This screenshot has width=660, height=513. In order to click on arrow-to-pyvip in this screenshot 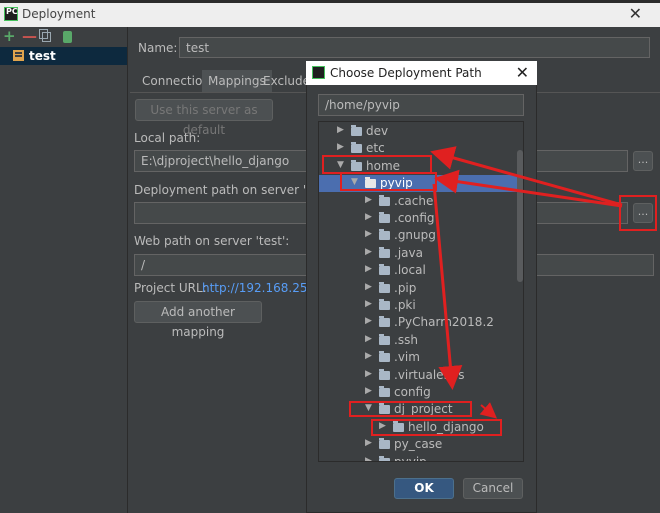, I will do `click(528, 188)`.